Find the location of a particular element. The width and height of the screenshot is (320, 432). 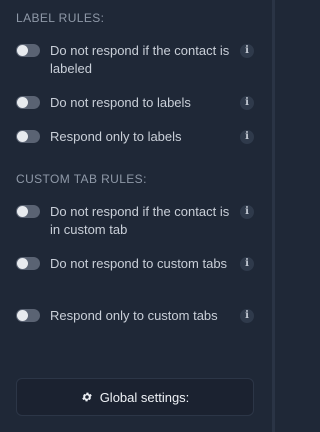

rule-label: Respond only to custom tabs is located at coordinates (134, 315).